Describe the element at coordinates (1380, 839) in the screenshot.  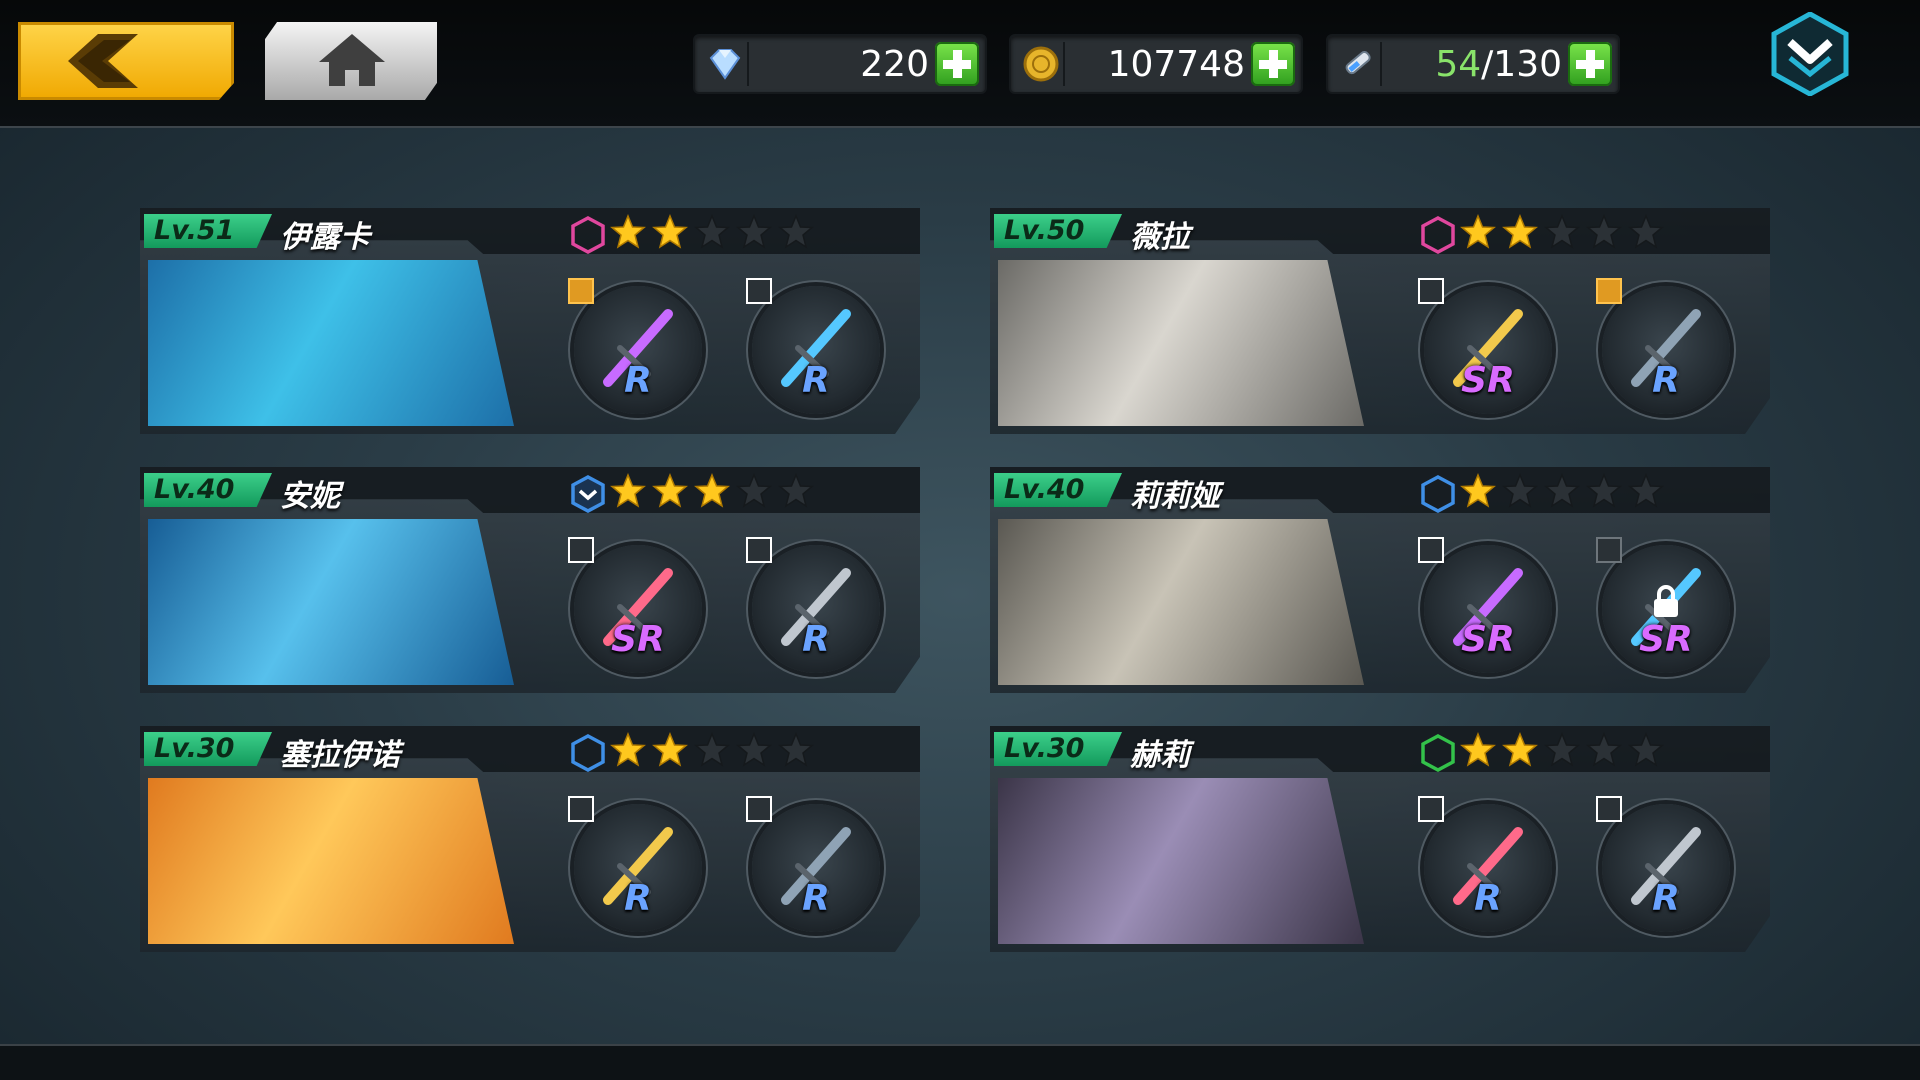
I see `character-card: Lv.30 赫莉 R R` at that location.